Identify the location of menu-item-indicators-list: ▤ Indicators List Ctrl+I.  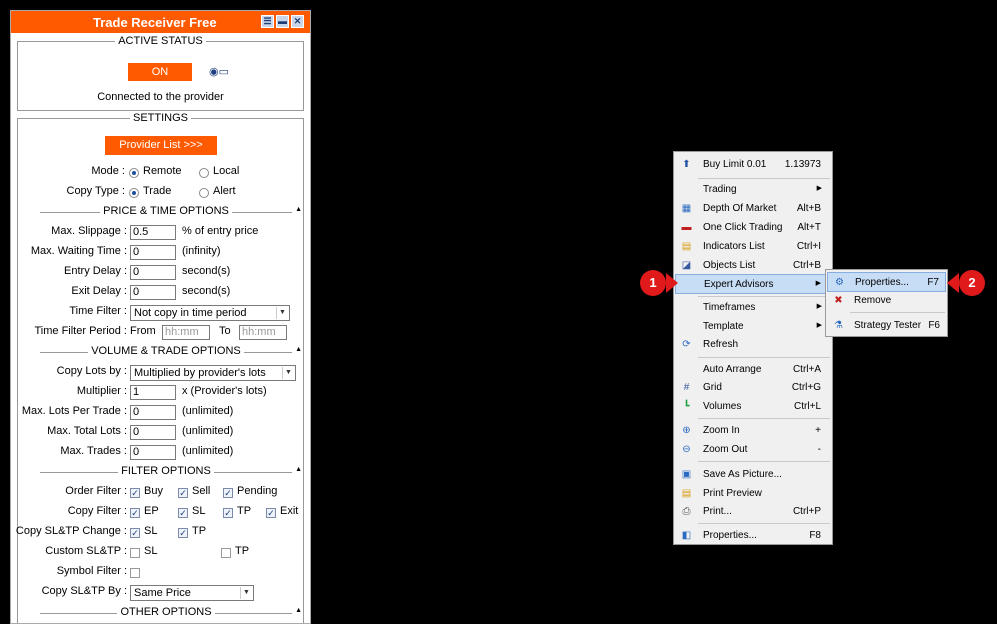
(753, 246).